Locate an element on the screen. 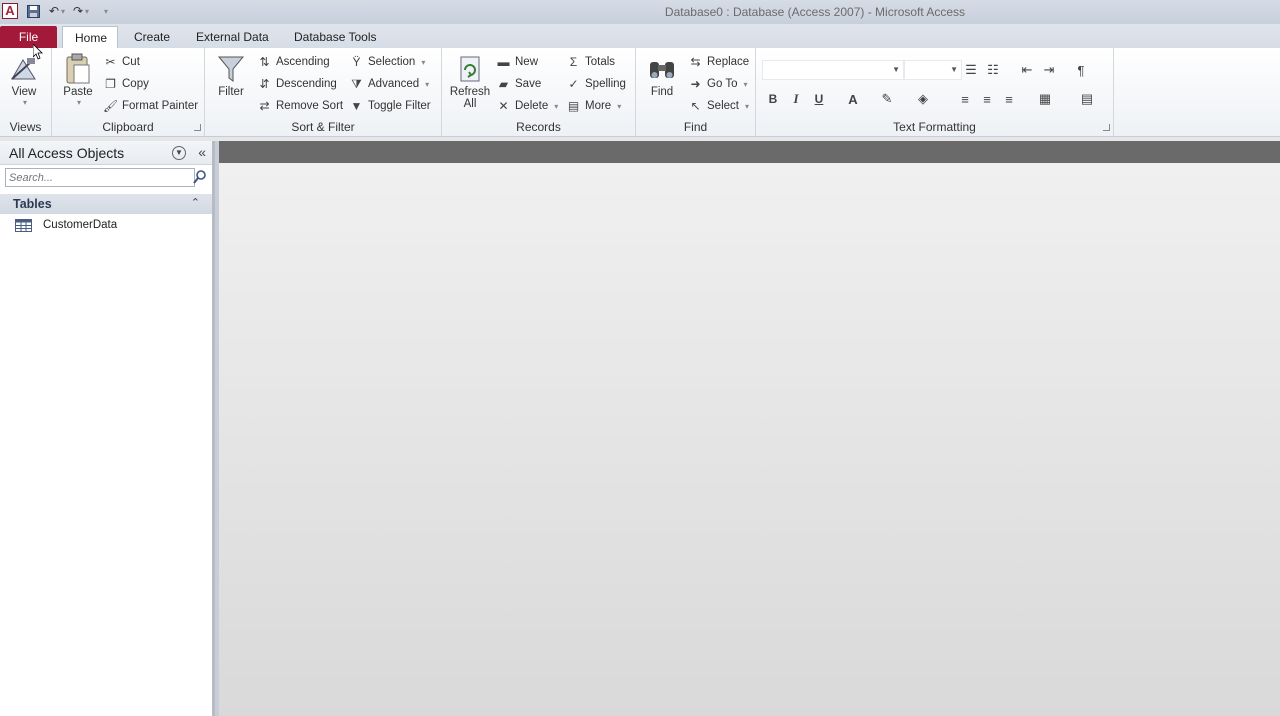  selection-button: Ÿ Selection ▾ is located at coordinates (387, 62).